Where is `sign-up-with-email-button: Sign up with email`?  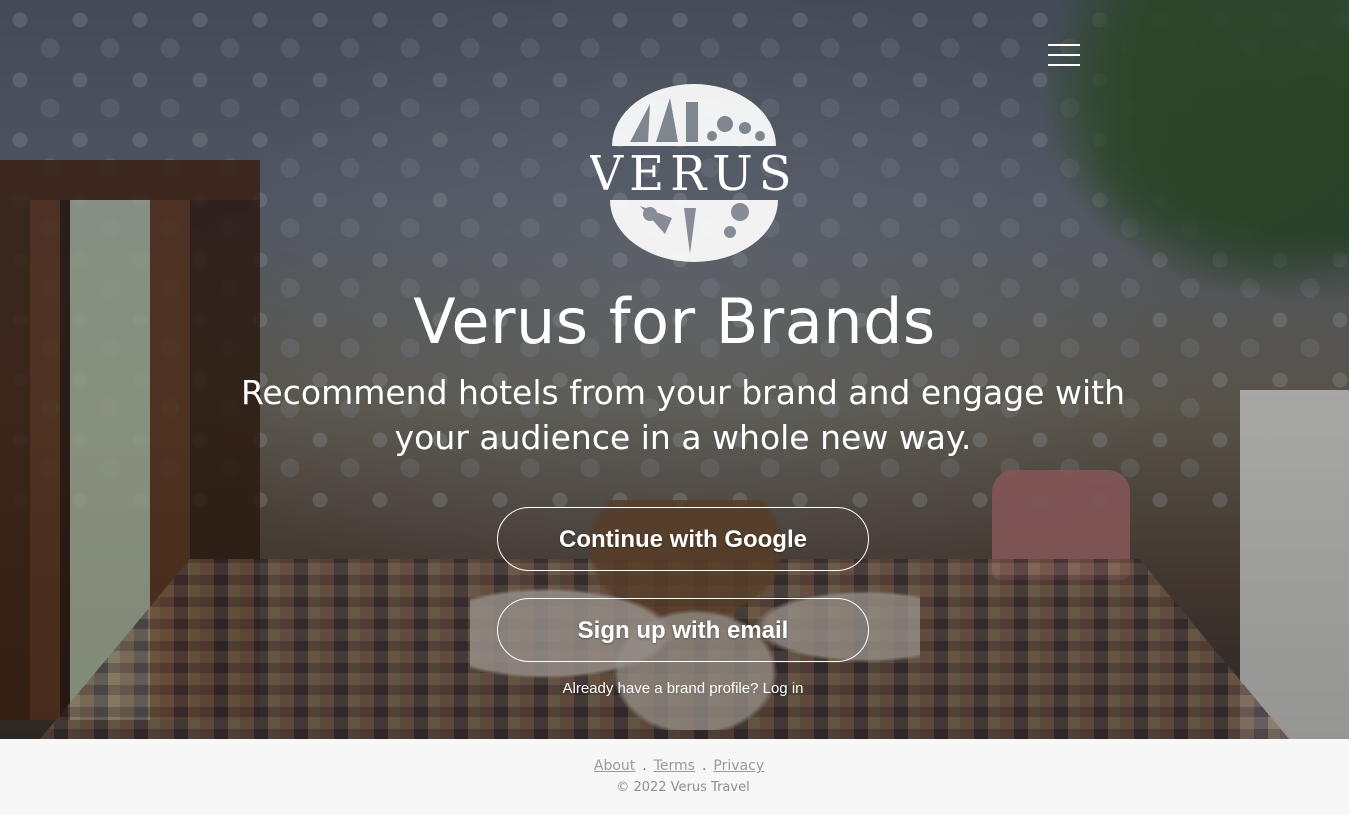 sign-up-with-email-button: Sign up with email is located at coordinates (683, 630).